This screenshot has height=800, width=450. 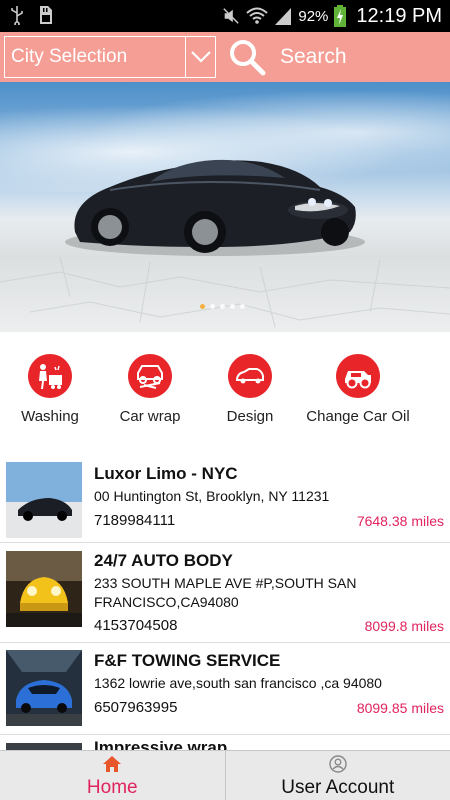 What do you see at coordinates (150, 416) in the screenshot?
I see `category-label: Car wrap` at bounding box center [150, 416].